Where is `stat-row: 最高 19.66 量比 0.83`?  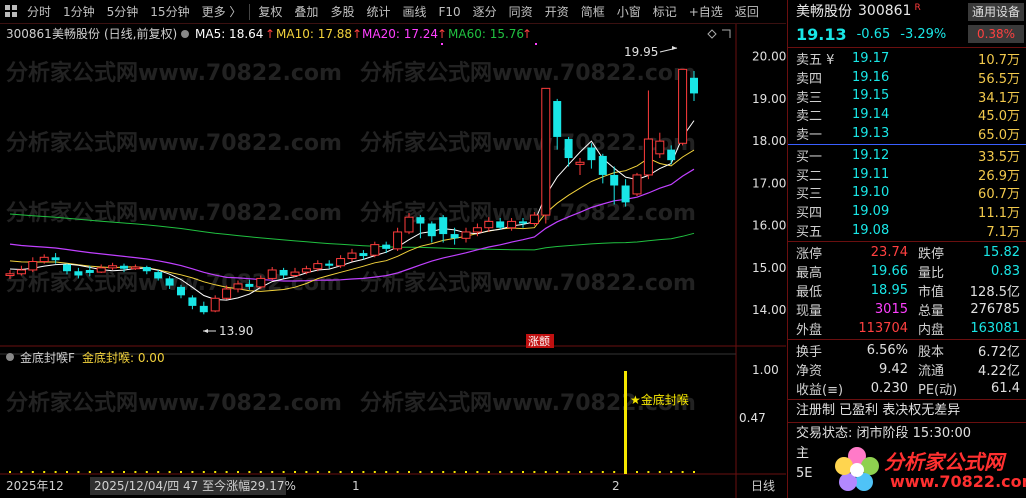
stat-row: 最高 19.66 量比 0.83 is located at coordinates (908, 272).